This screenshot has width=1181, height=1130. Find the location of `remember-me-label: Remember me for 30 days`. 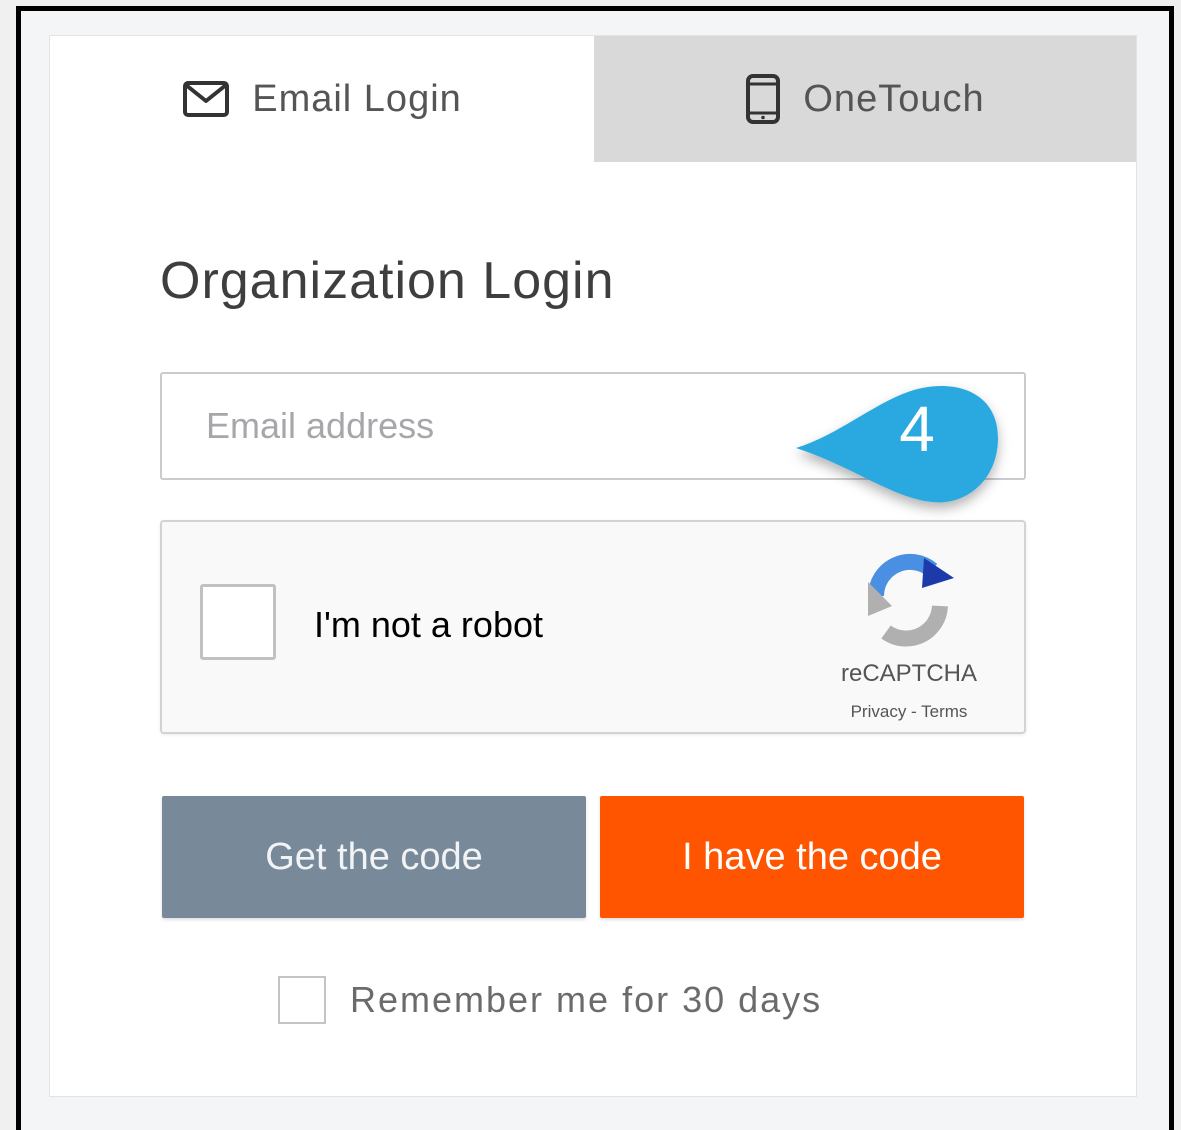

remember-me-label: Remember me for 30 days is located at coordinates (586, 999).